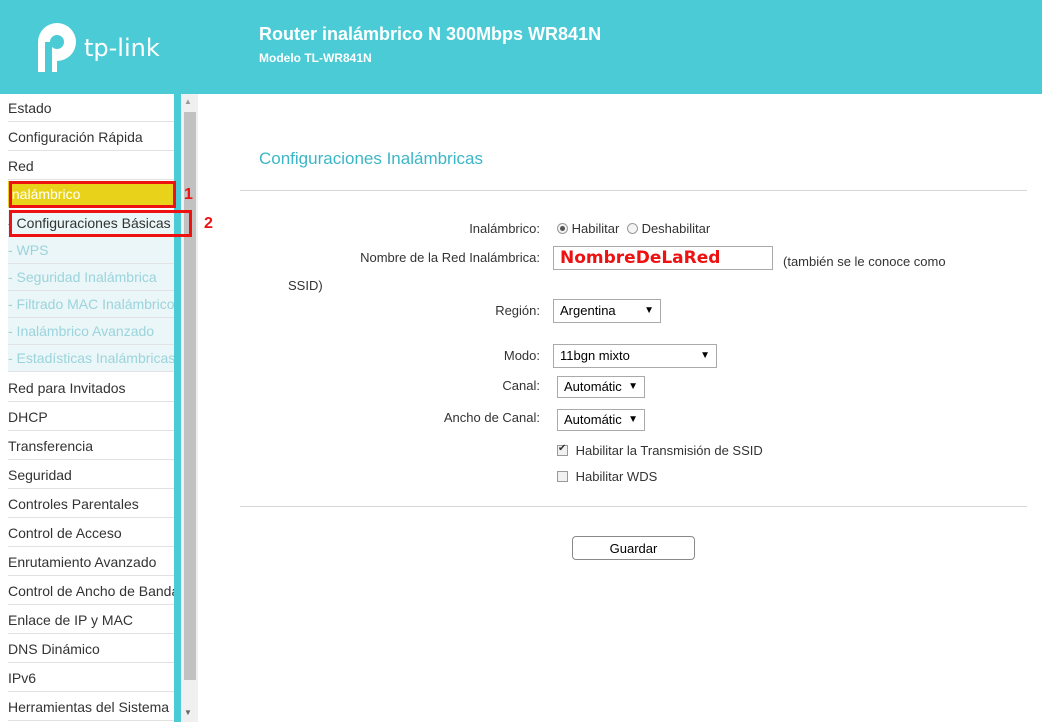  I want to click on tp-link-logo-icon, so click(57, 47).